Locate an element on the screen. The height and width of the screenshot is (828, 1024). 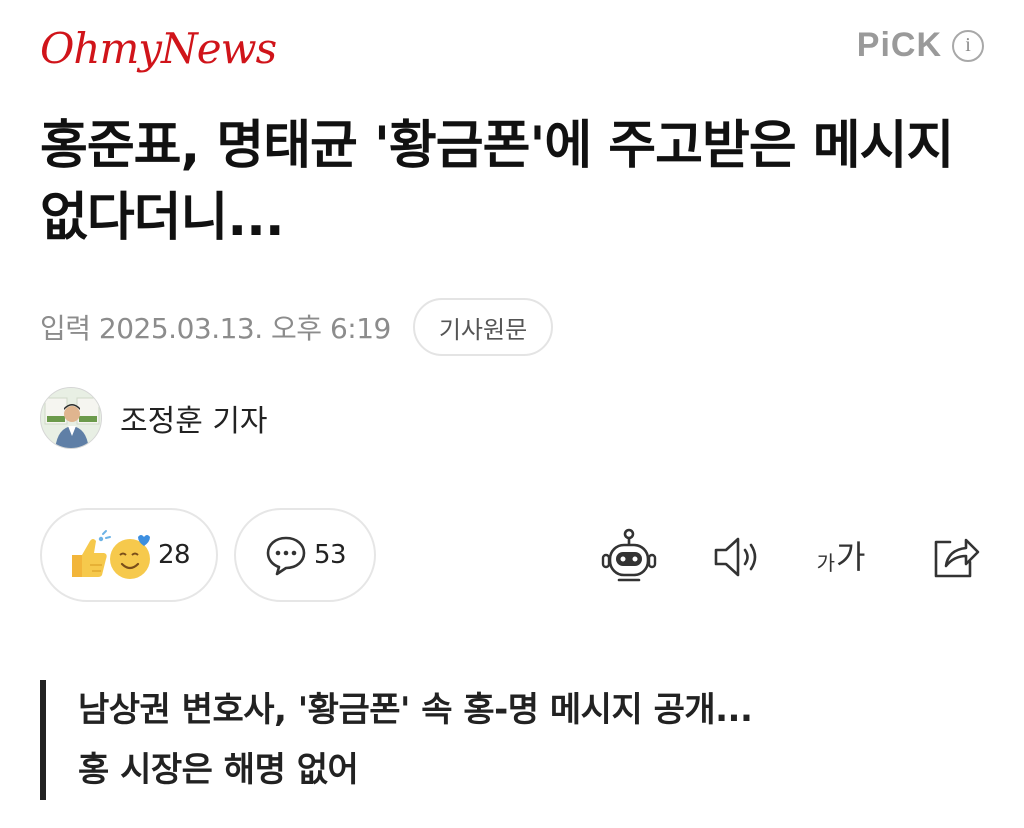
comment-button: 53 is located at coordinates (305, 555).